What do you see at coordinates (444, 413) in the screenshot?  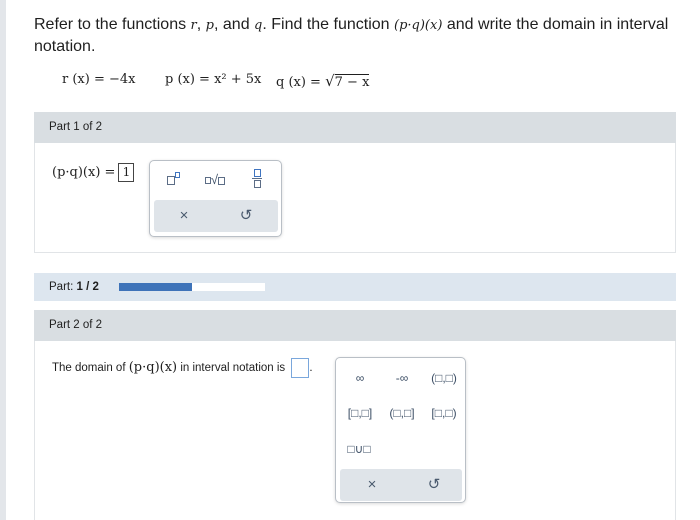 I see `closed-open-interval-button: [□,□)` at bounding box center [444, 413].